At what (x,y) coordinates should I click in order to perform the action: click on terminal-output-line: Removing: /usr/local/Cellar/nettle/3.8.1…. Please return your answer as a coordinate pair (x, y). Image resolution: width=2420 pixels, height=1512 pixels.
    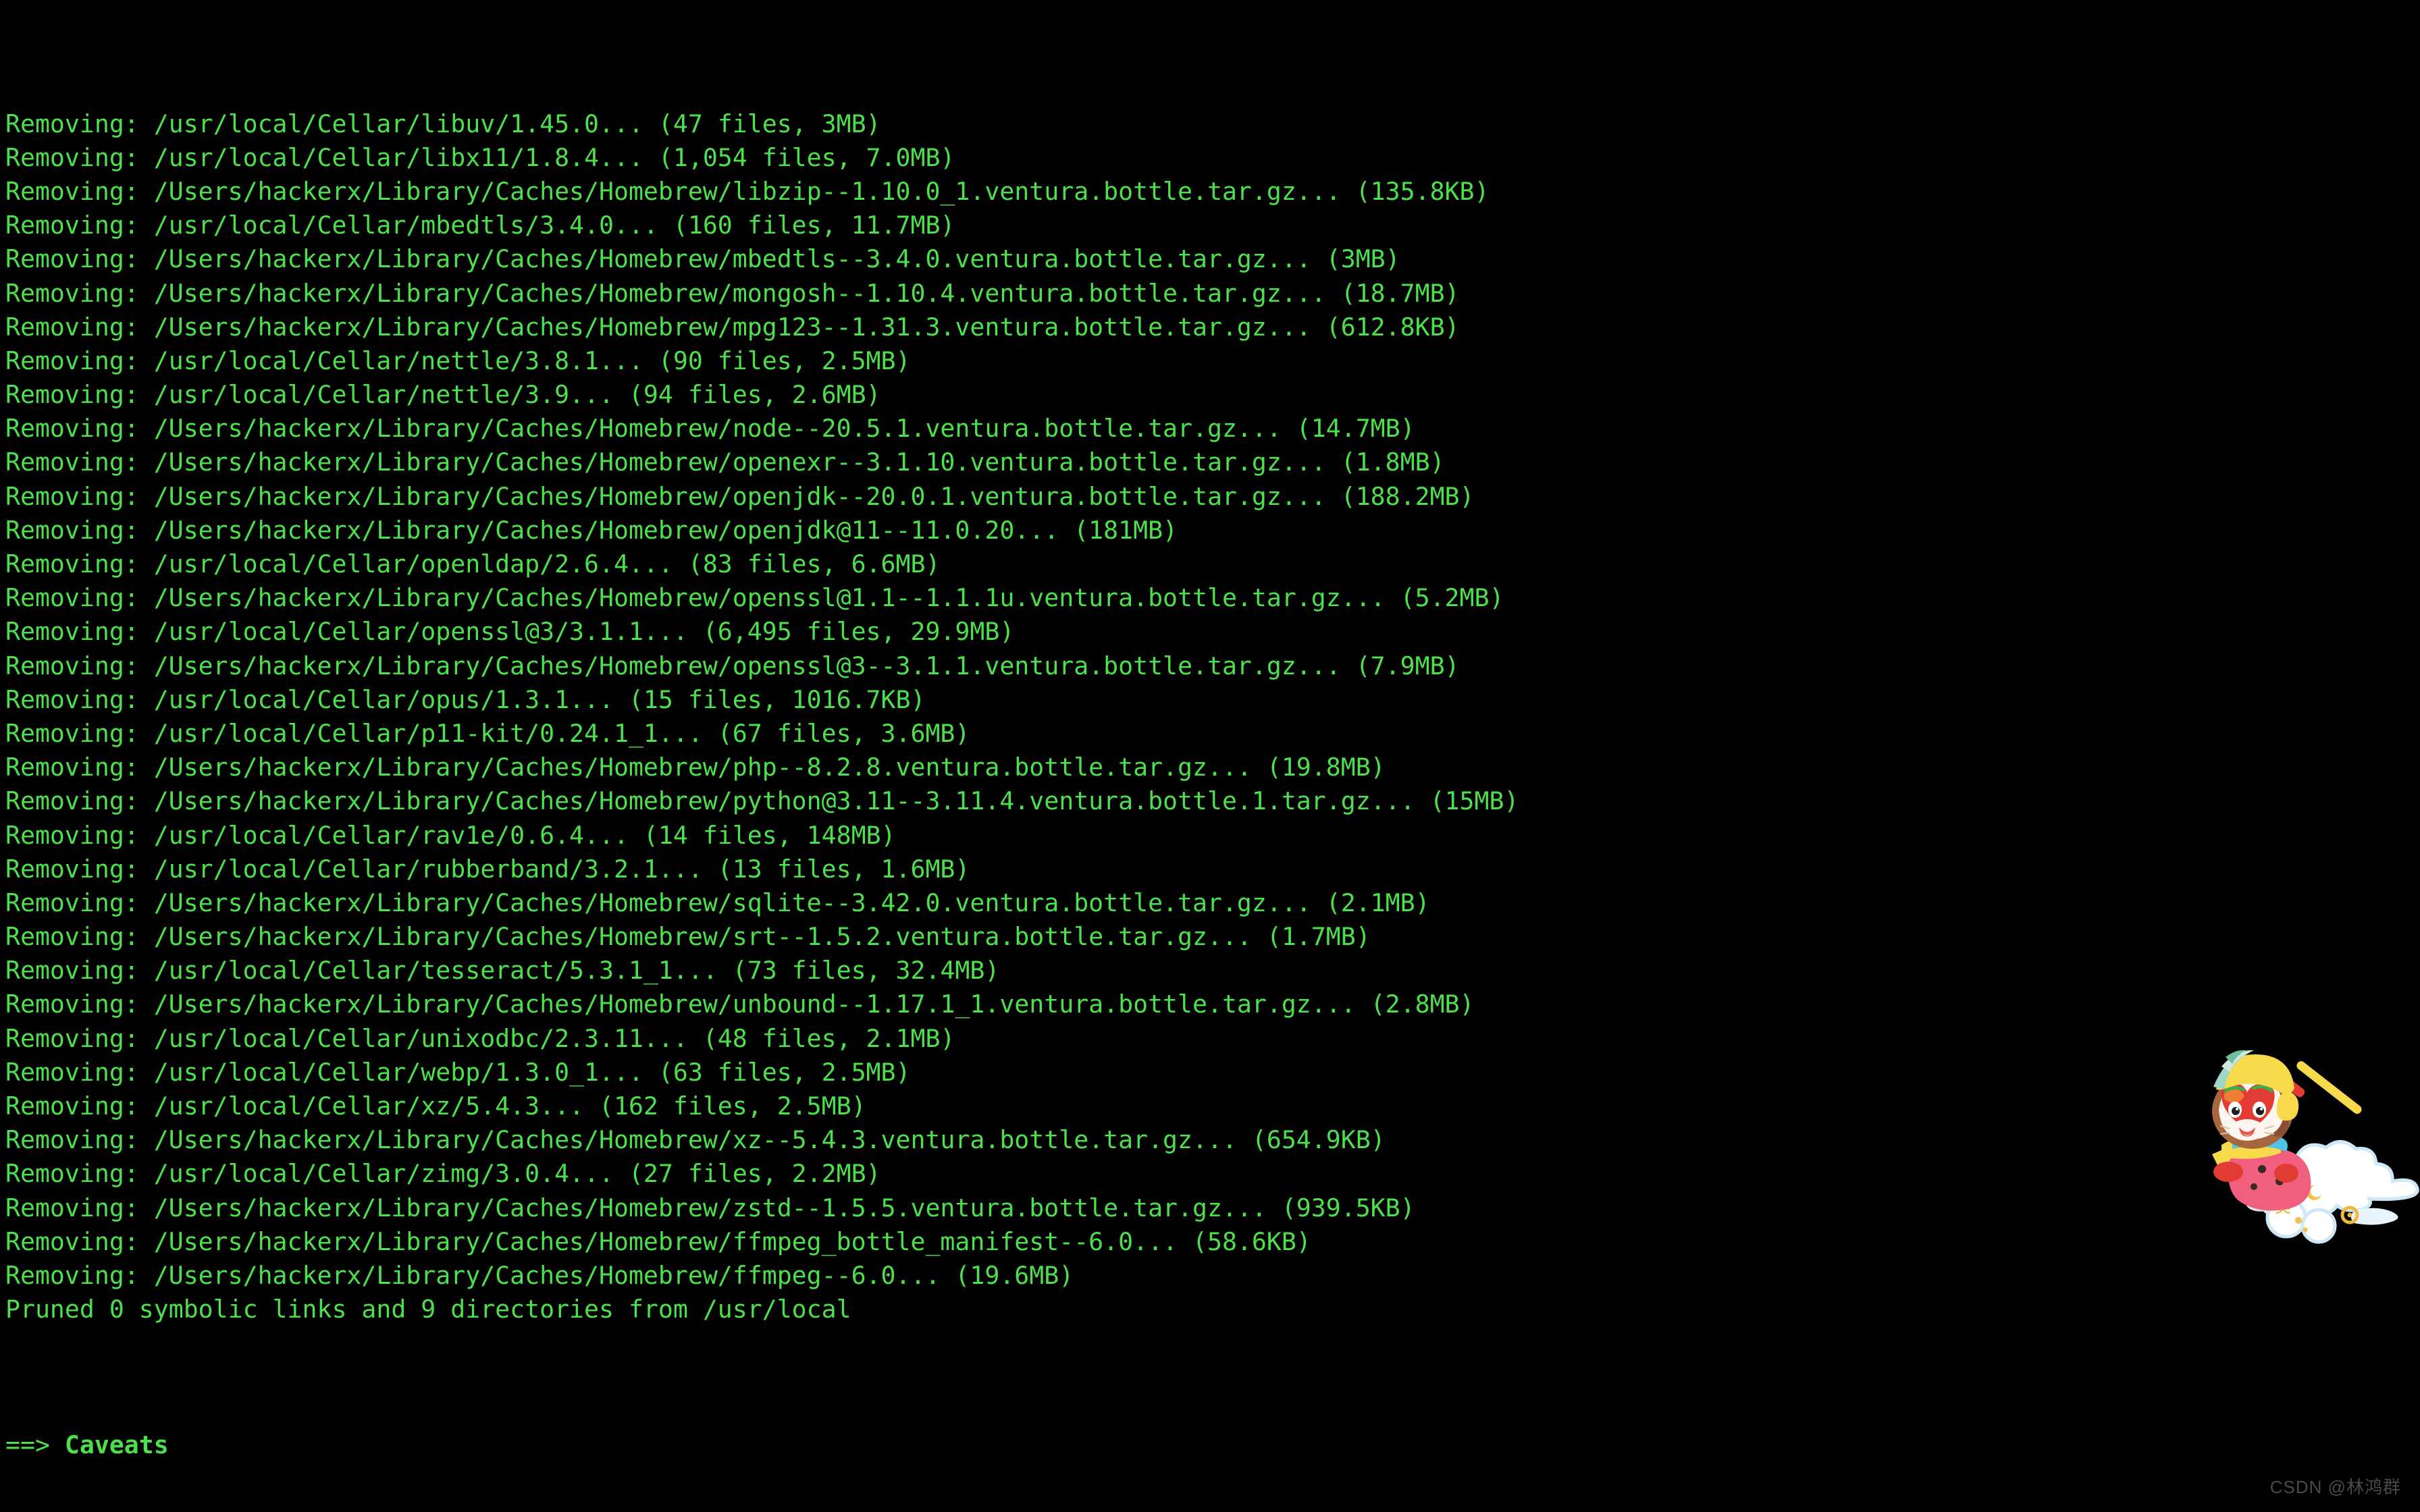
    Looking at the image, I should click on (458, 360).